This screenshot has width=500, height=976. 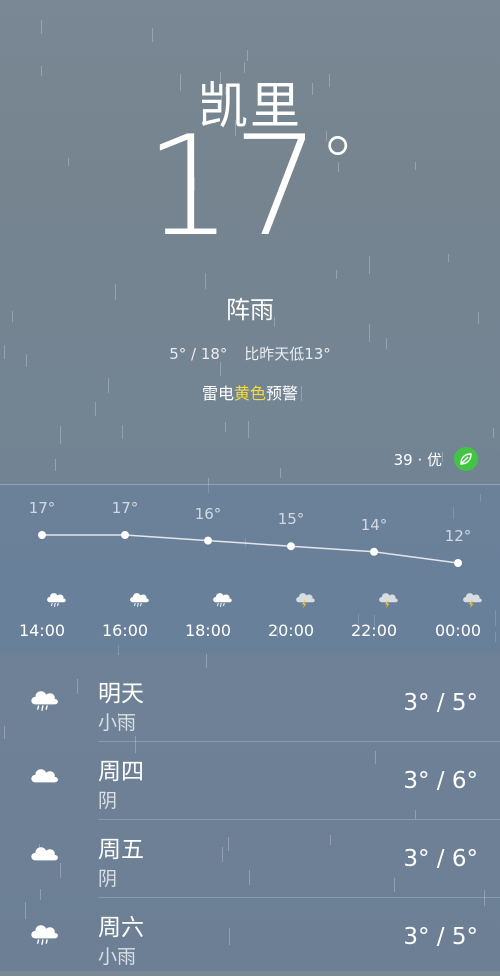 I want to click on temperature-value: 17, so click(x=232, y=186).